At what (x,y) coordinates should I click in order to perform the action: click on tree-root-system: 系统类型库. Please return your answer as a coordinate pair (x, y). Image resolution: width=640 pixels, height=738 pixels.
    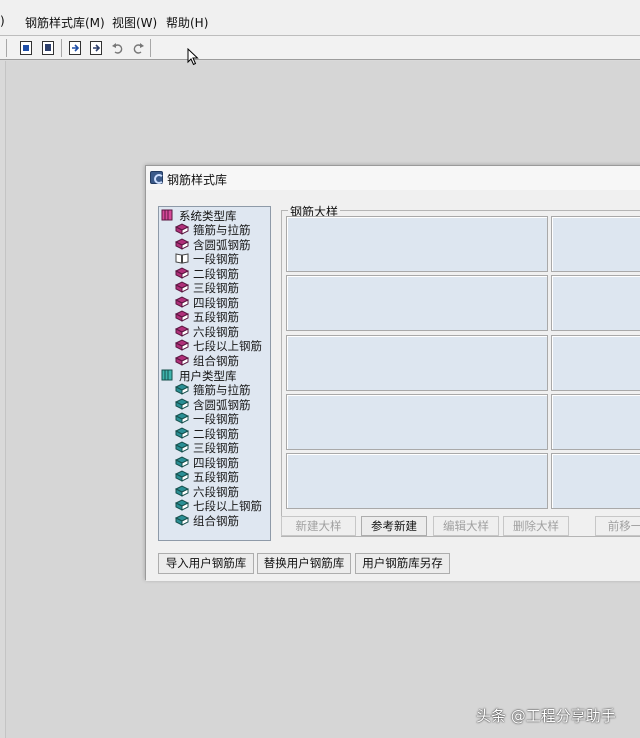
    Looking at the image, I should click on (199, 216).